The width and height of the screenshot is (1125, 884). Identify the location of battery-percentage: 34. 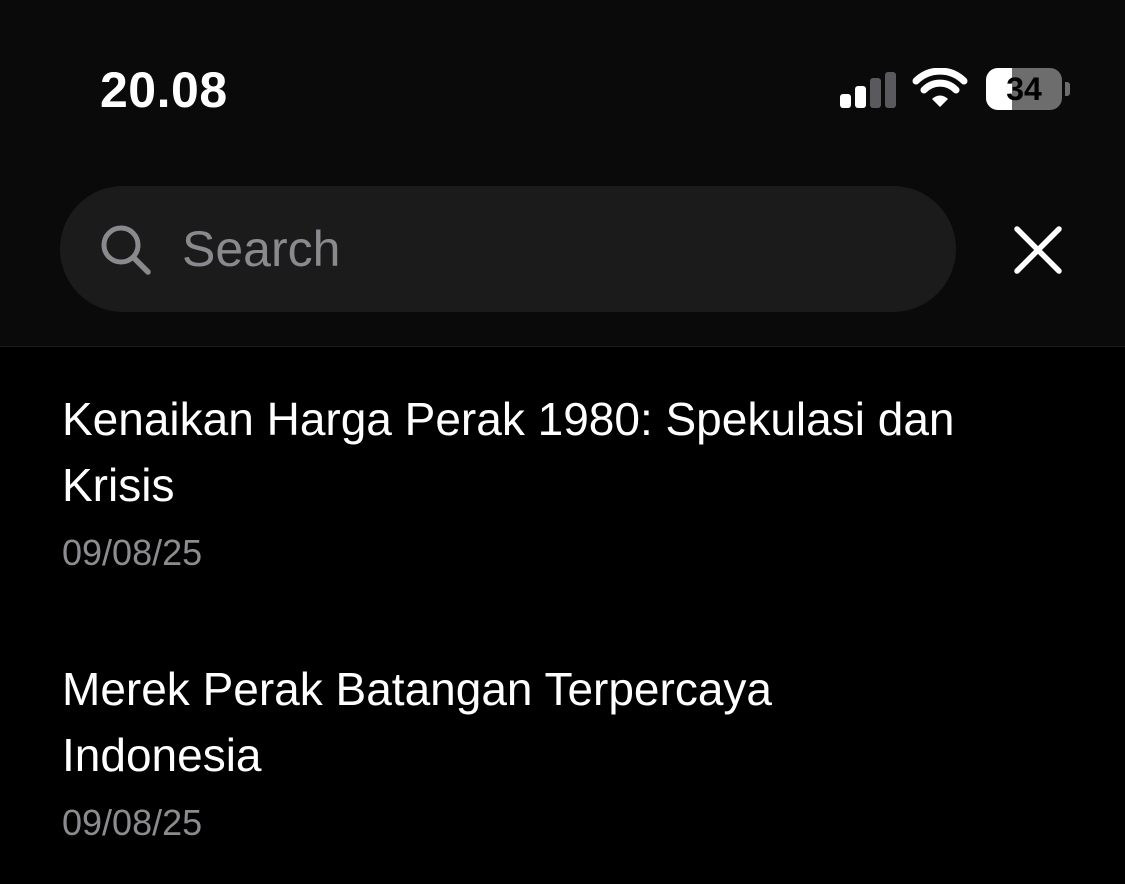
(1024, 89).